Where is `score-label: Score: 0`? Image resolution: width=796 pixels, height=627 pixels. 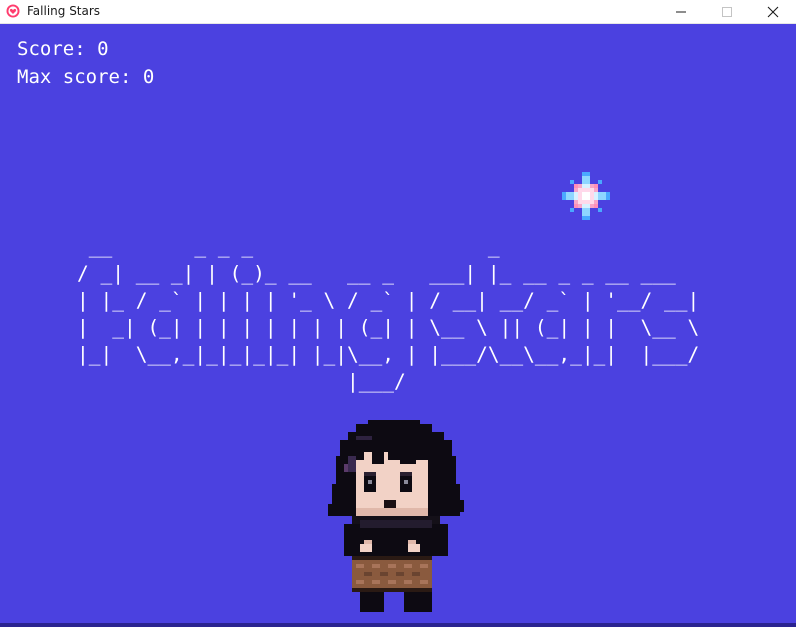
score-label: Score: 0 is located at coordinates (63, 49).